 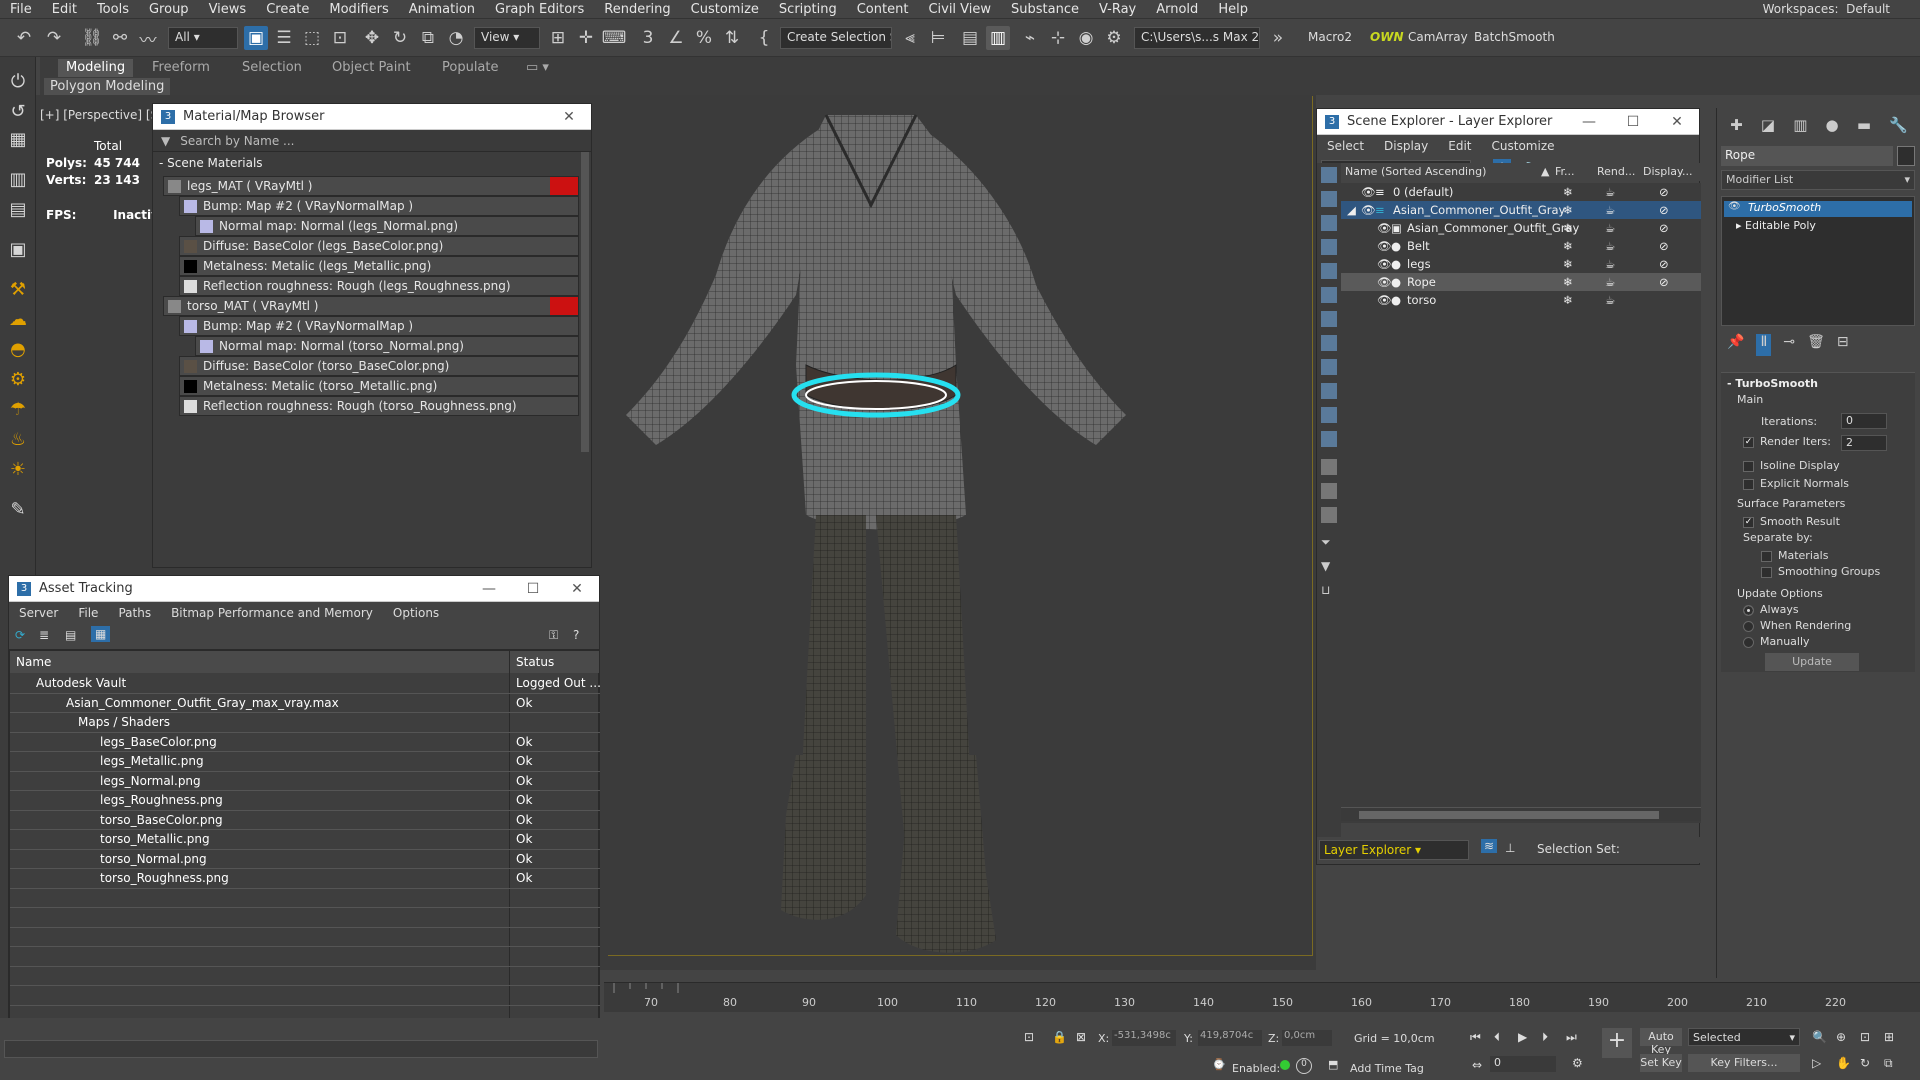 I want to click on vault-icon: ⚿, so click(x=553, y=635).